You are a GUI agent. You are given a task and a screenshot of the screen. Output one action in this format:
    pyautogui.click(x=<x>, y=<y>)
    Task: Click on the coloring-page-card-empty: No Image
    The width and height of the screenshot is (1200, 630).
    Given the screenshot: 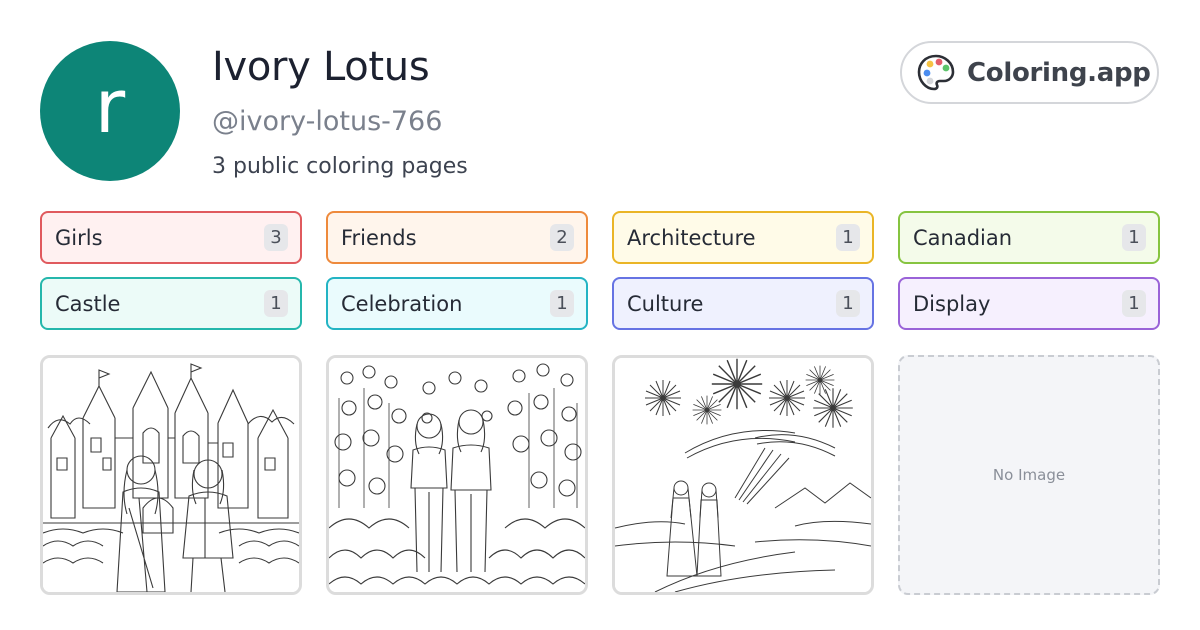 What is the action you would take?
    pyautogui.click(x=1029, y=475)
    